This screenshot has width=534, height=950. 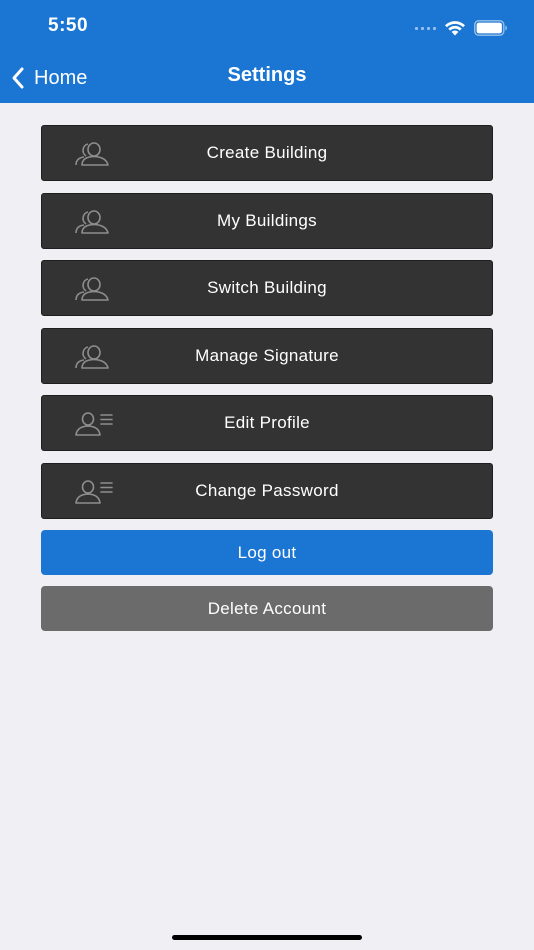 I want to click on manage-signature-button: Manage Signature, so click(x=267, y=355).